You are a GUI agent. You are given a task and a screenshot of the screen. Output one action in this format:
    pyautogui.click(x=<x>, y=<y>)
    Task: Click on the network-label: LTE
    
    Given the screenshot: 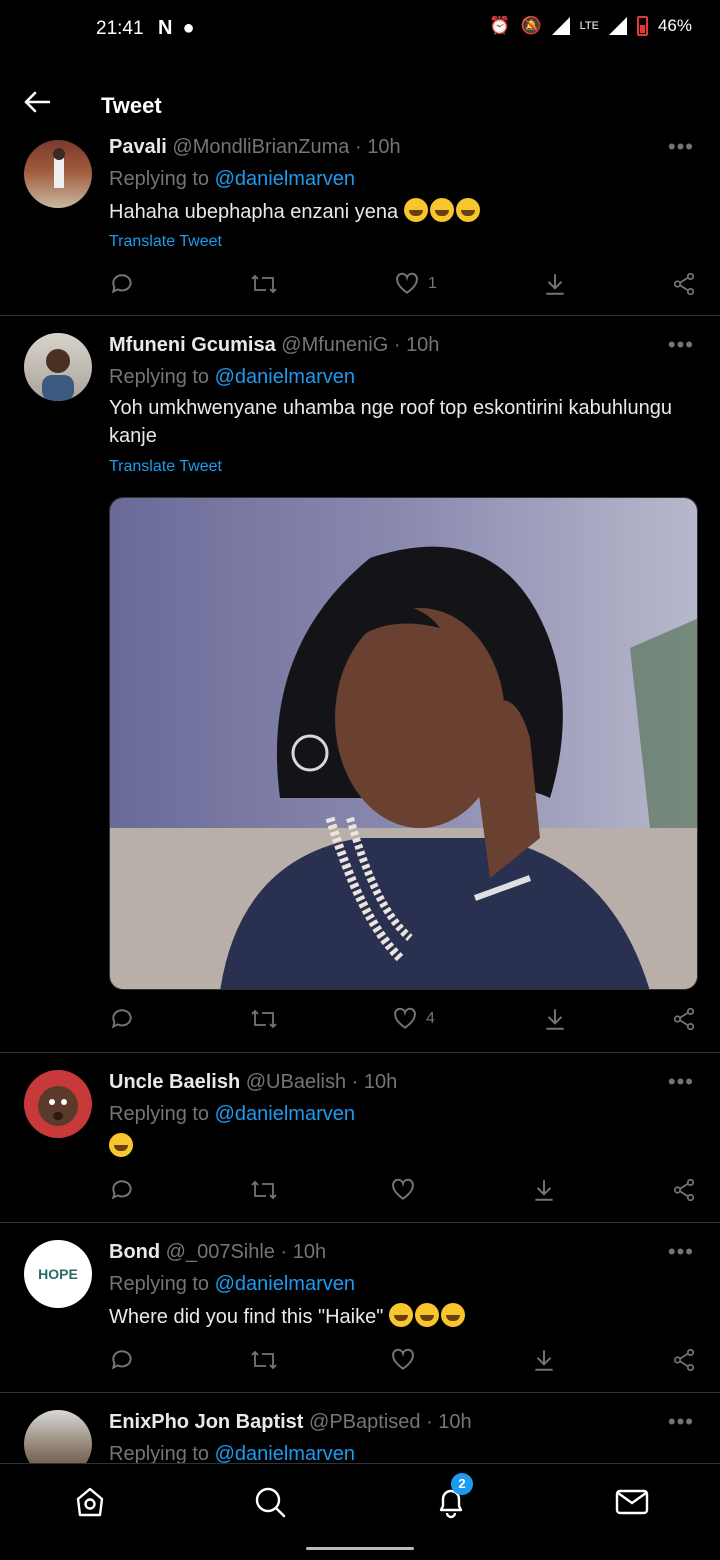 What is the action you would take?
    pyautogui.click(x=589, y=26)
    